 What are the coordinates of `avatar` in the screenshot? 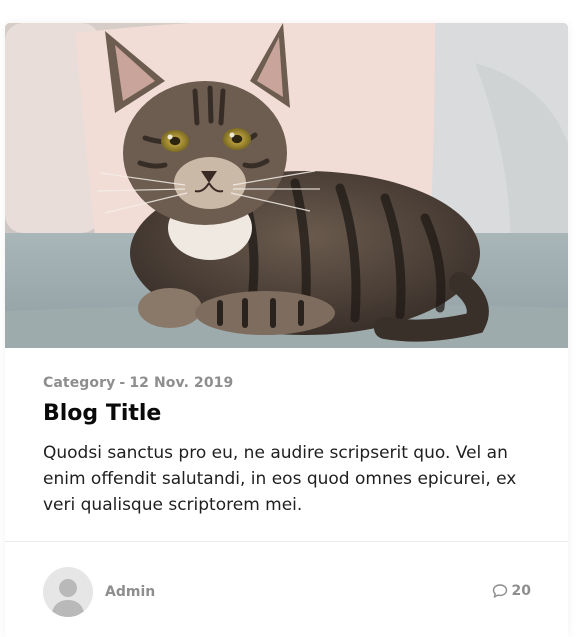 It's located at (68, 592).